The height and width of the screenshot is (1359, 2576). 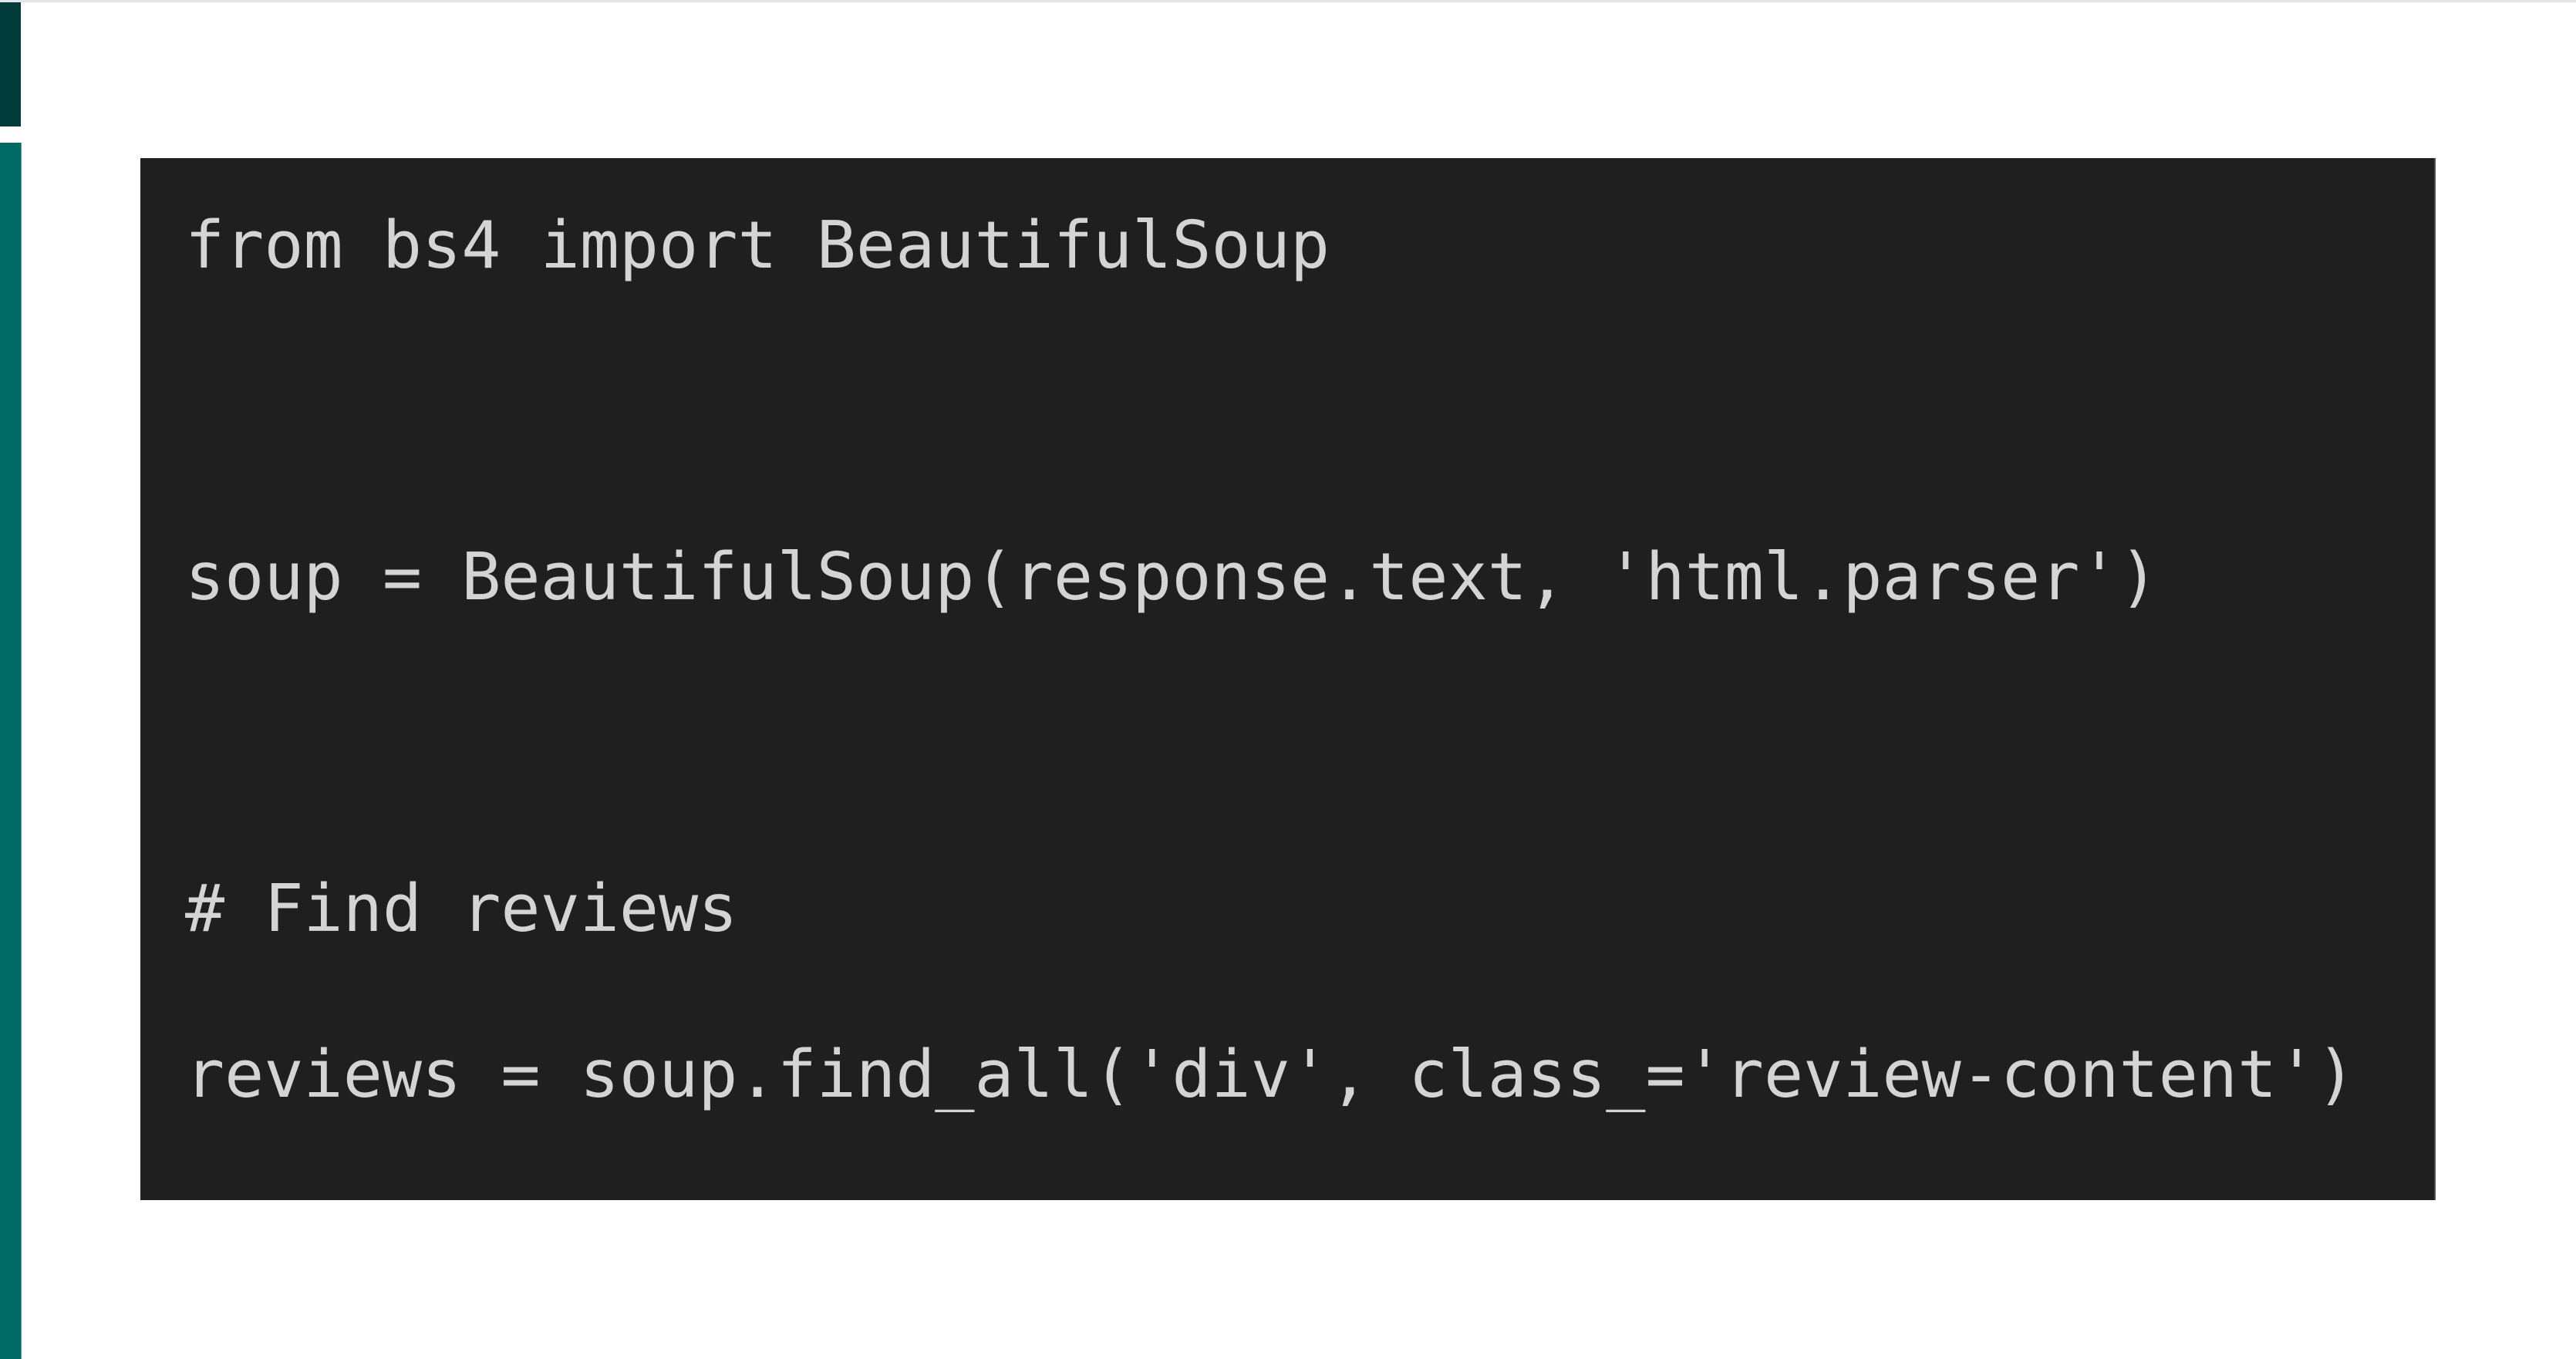 What do you see at coordinates (10, 64) in the screenshot?
I see `sidebar-accent-top` at bounding box center [10, 64].